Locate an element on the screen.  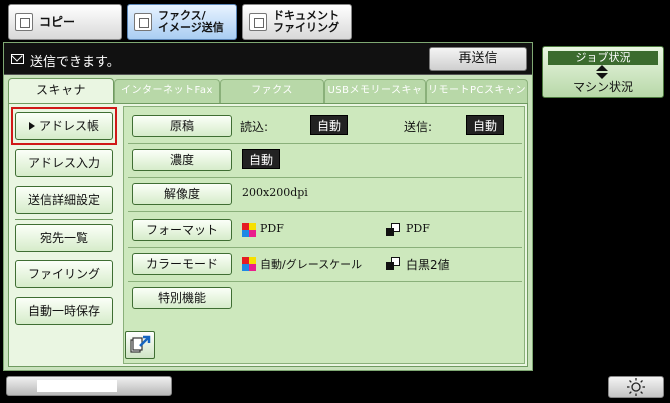
read-value: 自動 is located at coordinates (329, 125).